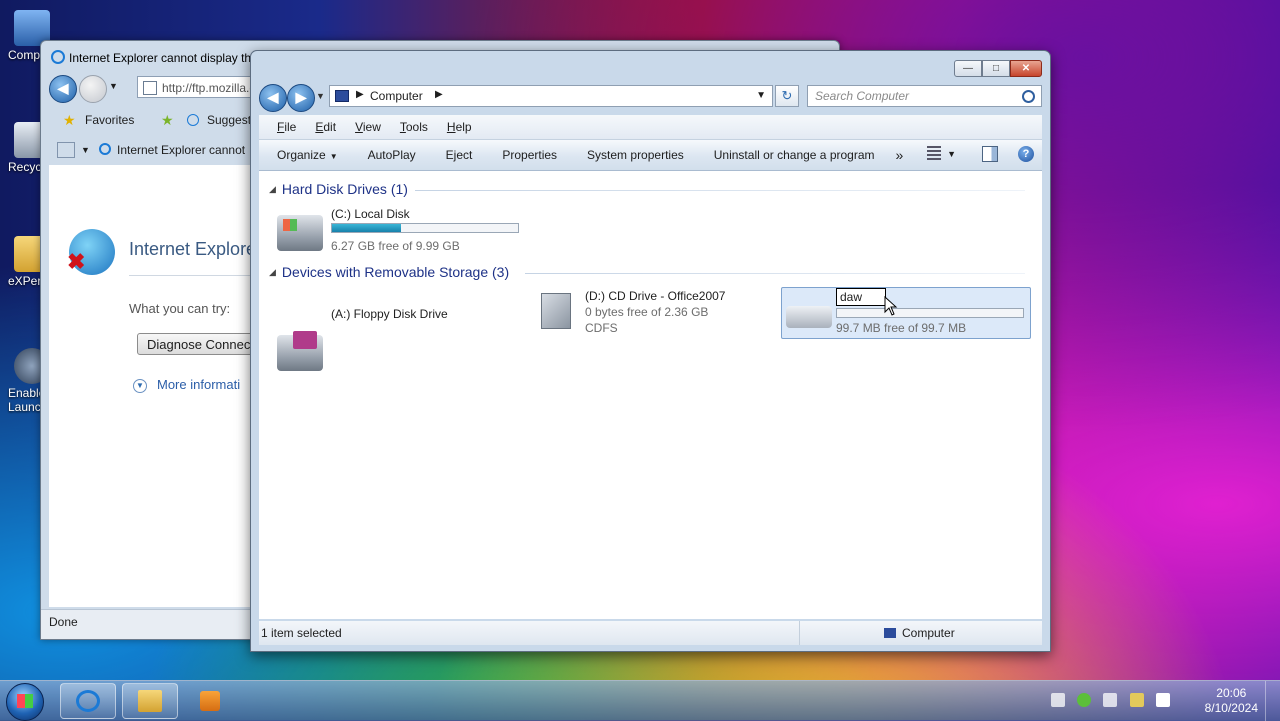  Describe the element at coordinates (1110, 700) in the screenshot. I see `flag-icon` at that location.